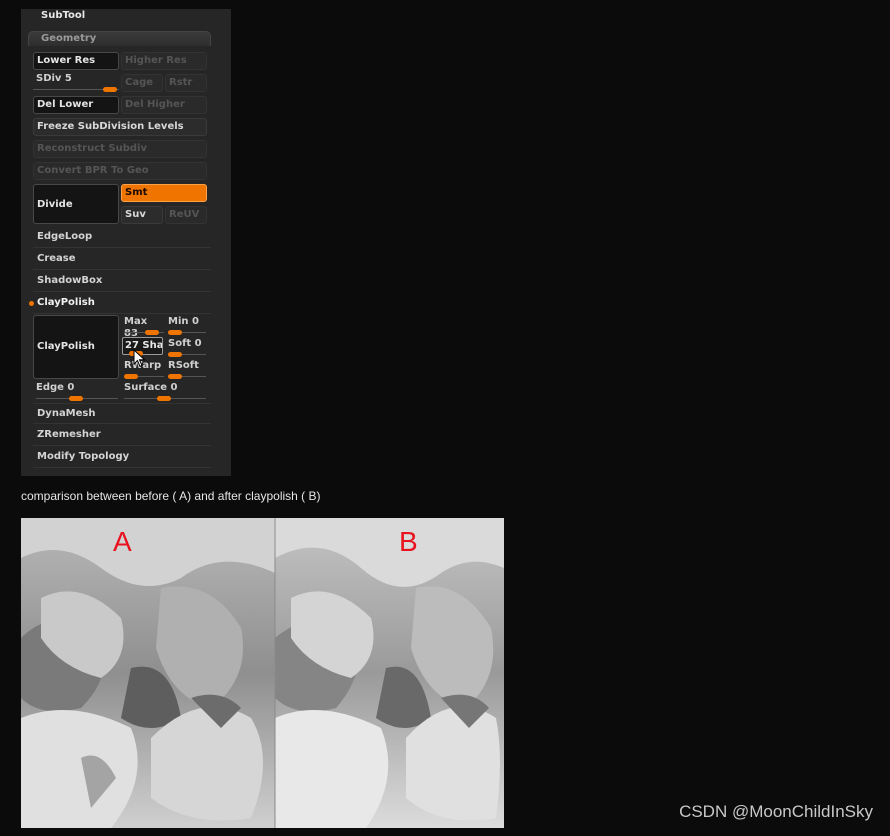 The width and height of the screenshot is (890, 836). What do you see at coordinates (120, 171) in the screenshot?
I see `convert-bpr-button: Convert BPR To Geo` at bounding box center [120, 171].